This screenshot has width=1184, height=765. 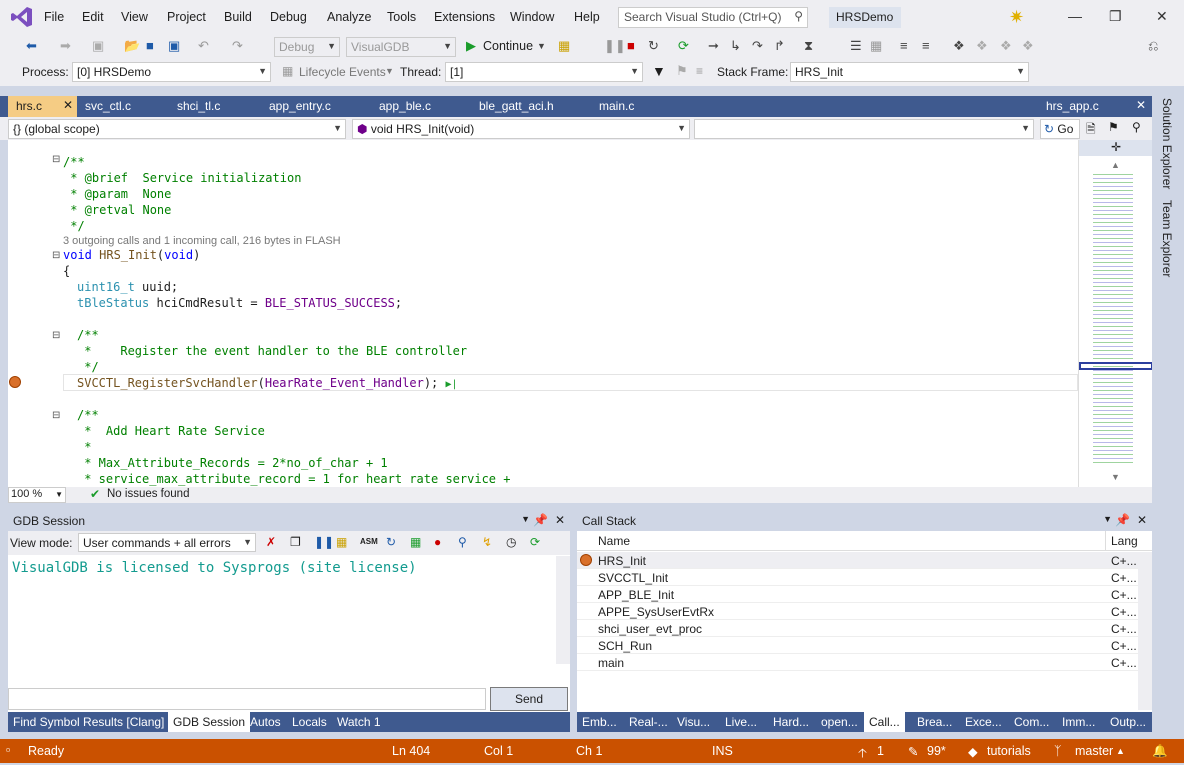 I want to click on tag-icon: ⚑, so click(x=1113, y=127).